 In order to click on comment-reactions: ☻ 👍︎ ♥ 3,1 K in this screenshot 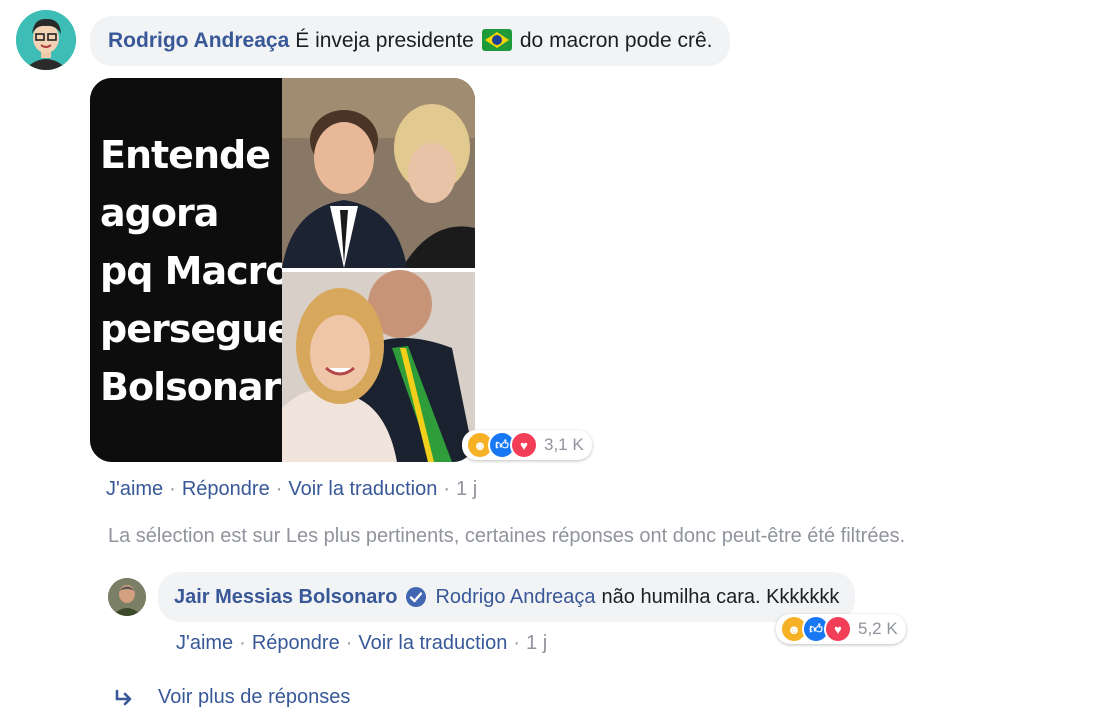, I will do `click(527, 445)`.